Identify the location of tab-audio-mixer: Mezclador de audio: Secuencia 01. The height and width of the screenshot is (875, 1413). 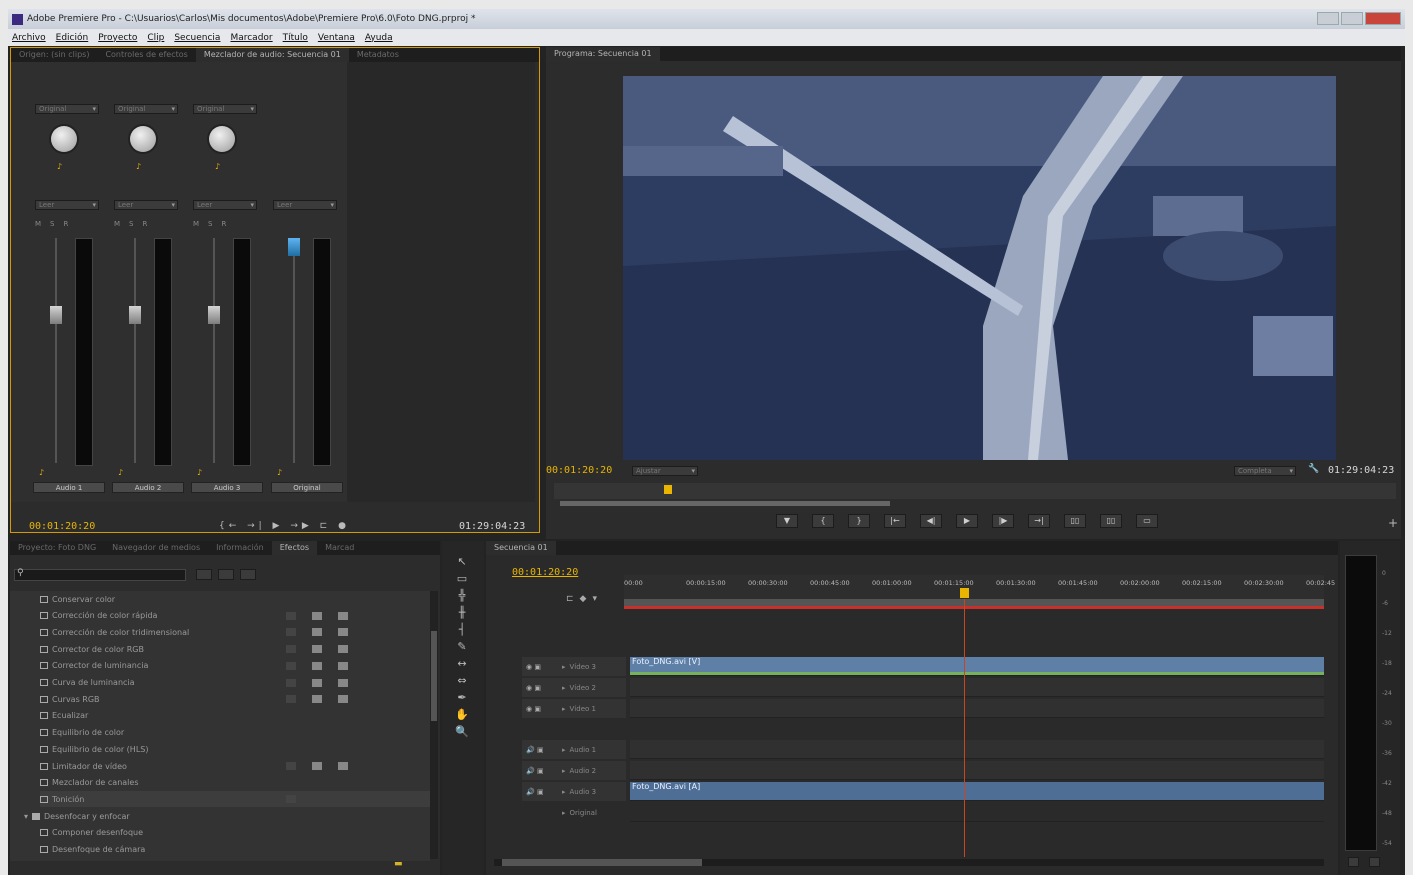
(272, 55).